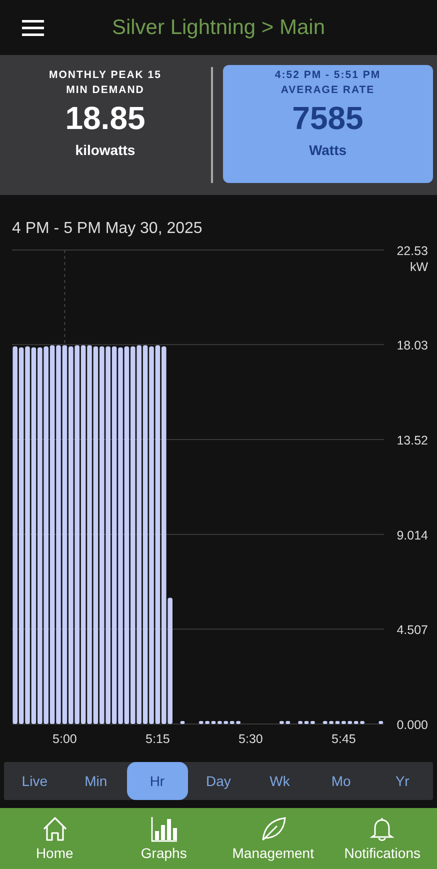 Image resolution: width=437 pixels, height=869 pixels. I want to click on nav-item: Home, so click(55, 838).